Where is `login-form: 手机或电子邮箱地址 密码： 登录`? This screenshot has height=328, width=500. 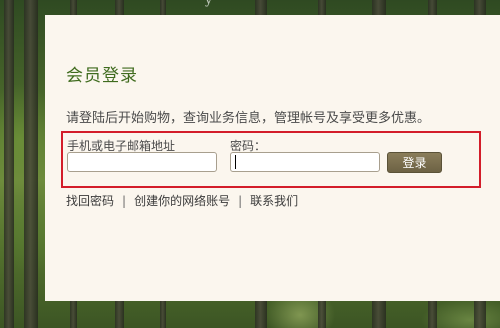 login-form: 手机或电子邮箱地址 密码： 登录 is located at coordinates (271, 159).